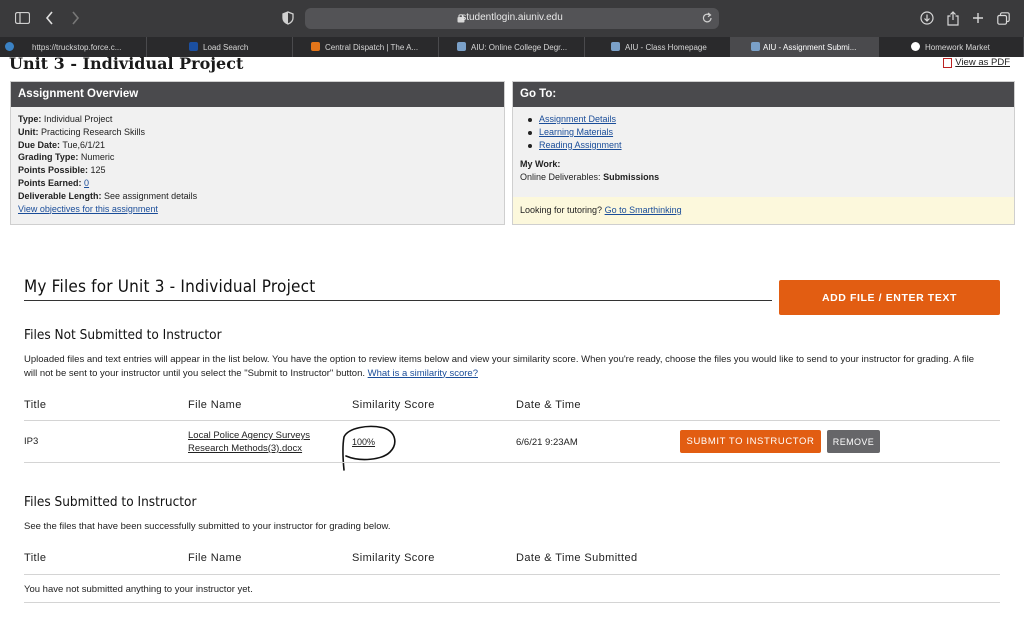 The width and height of the screenshot is (1024, 640). Describe the element at coordinates (643, 210) in the screenshot. I see `smarthinking-link: Go to Smarthinking` at that location.